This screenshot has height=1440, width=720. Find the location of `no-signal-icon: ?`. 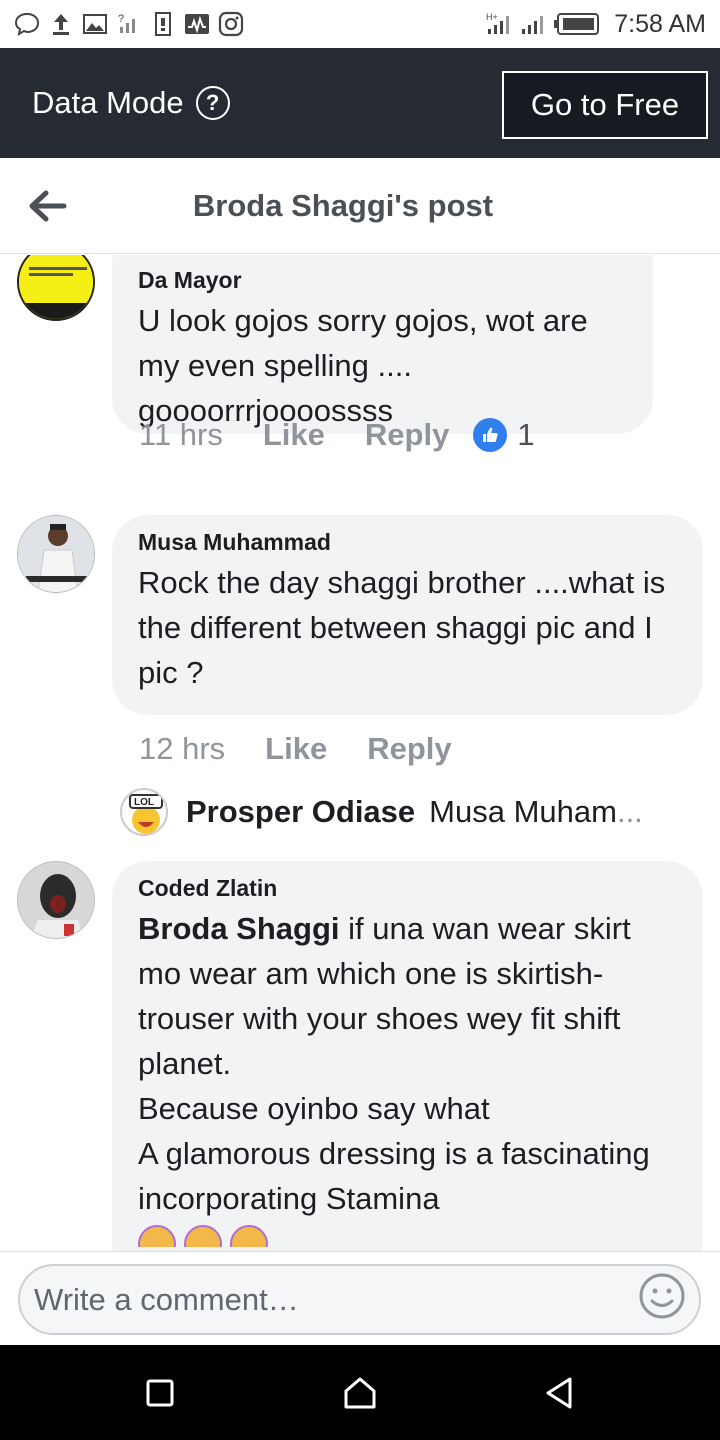

no-signal-icon: ? is located at coordinates (126, 23).